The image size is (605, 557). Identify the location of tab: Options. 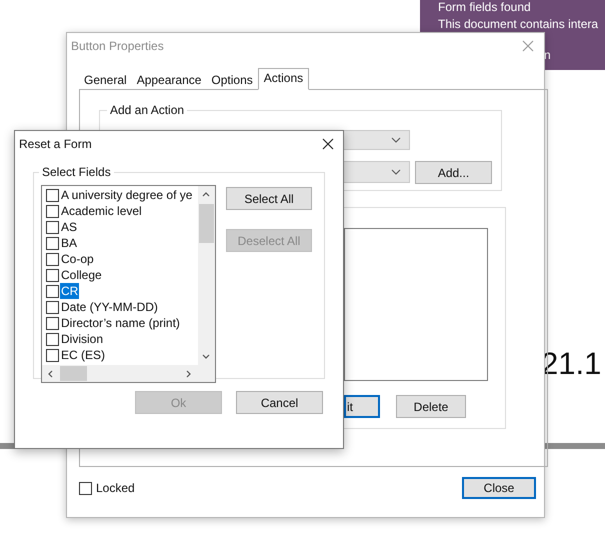
(232, 80).